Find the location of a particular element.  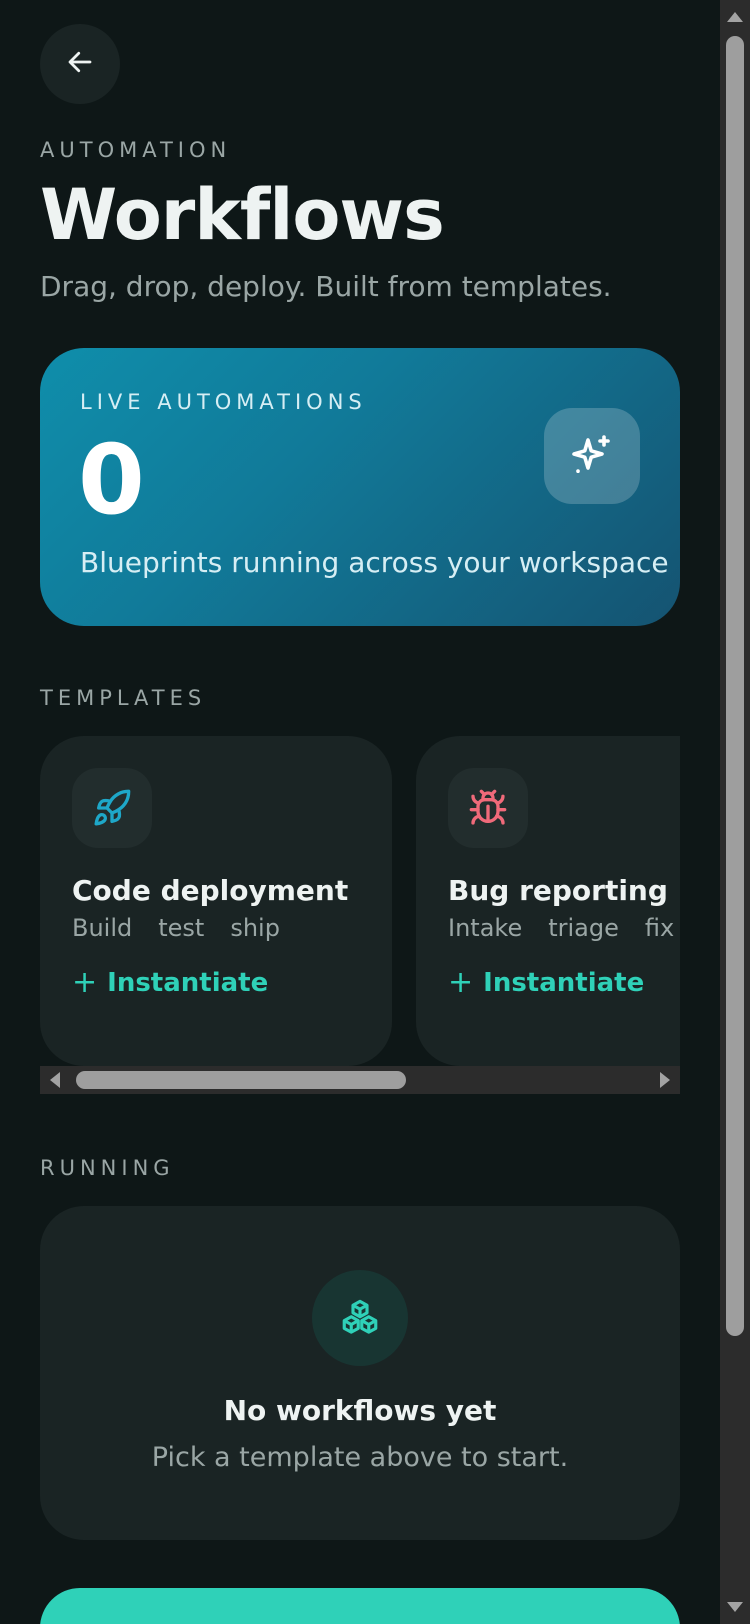

live-automations-label: LIVE AUTOMATIONS is located at coordinates (223, 402).